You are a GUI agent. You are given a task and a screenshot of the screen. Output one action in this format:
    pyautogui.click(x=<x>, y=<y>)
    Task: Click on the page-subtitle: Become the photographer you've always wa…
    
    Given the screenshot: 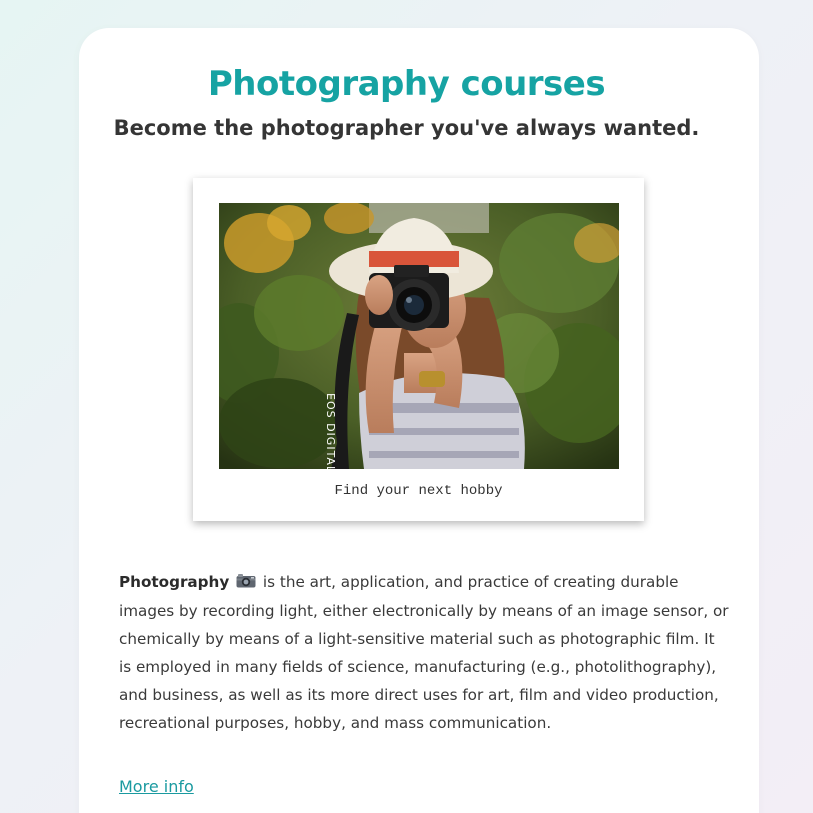 What is the action you would take?
    pyautogui.click(x=406, y=128)
    